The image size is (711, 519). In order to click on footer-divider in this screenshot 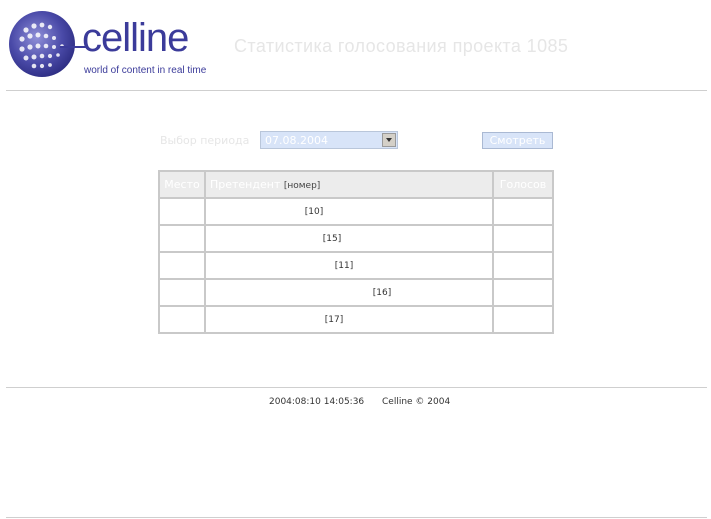, I will do `click(356, 387)`.